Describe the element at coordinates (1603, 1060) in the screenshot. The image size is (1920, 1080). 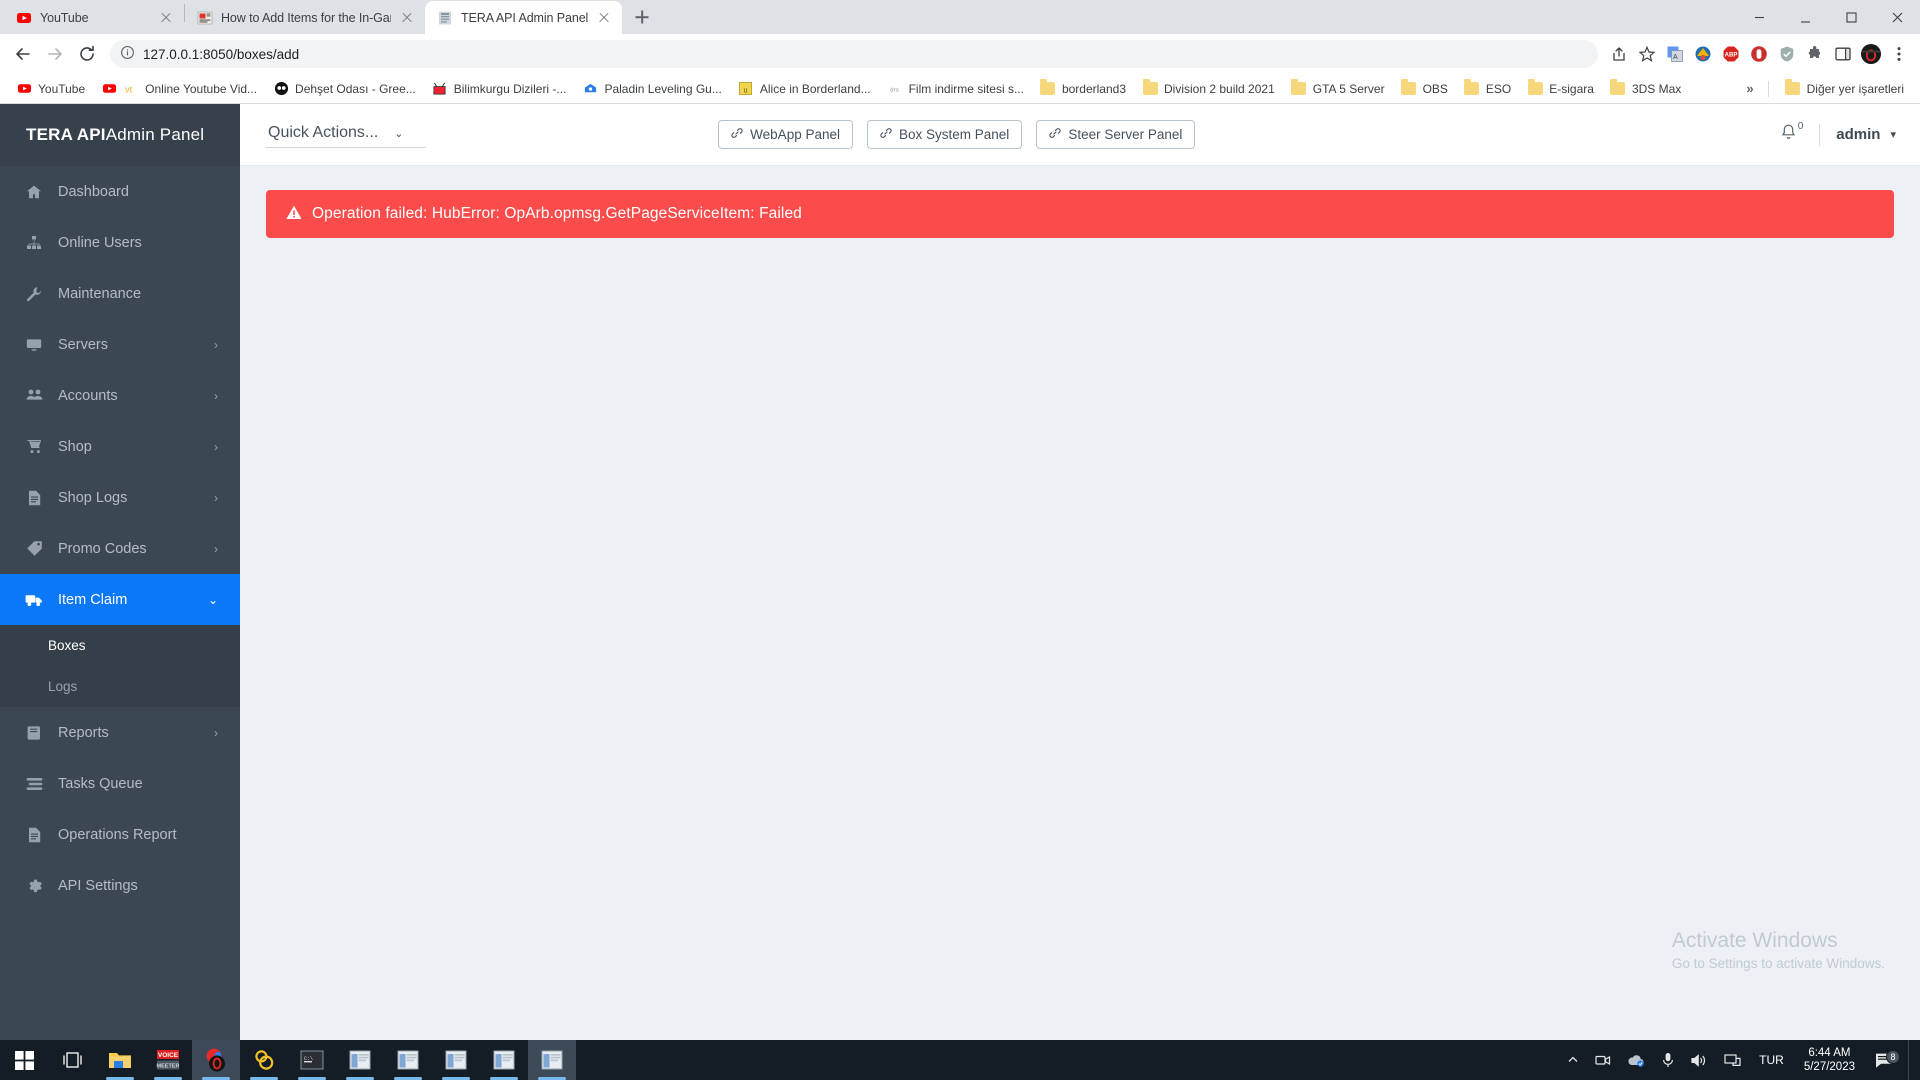
I see `screen-record-icon` at that location.